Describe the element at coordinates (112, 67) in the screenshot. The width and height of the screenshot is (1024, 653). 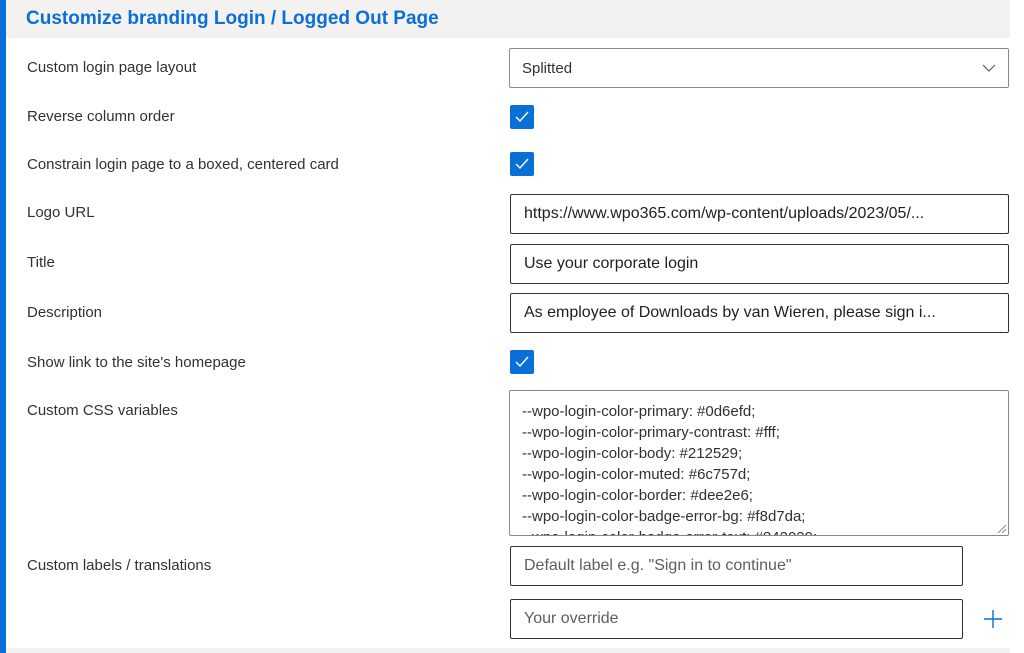
I see `layout-label: Custom login page layout` at that location.